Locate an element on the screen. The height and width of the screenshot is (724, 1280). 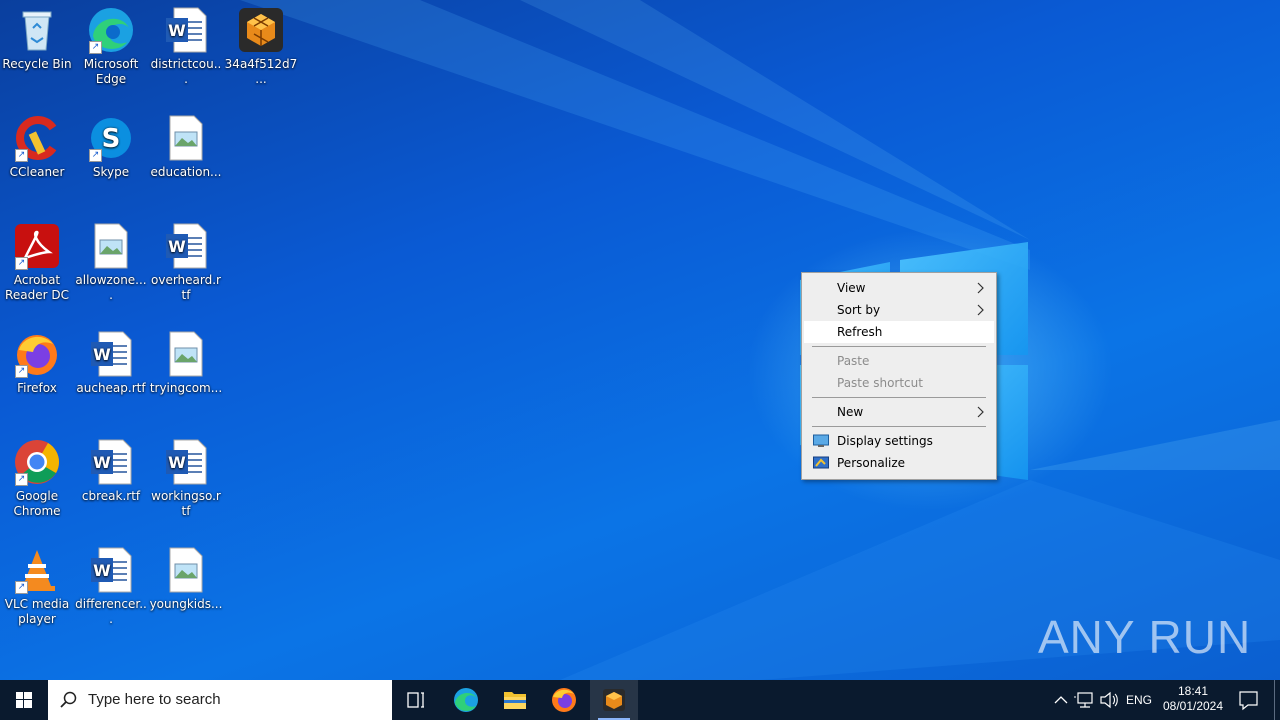
personalize-icon is located at coordinates (821, 462).